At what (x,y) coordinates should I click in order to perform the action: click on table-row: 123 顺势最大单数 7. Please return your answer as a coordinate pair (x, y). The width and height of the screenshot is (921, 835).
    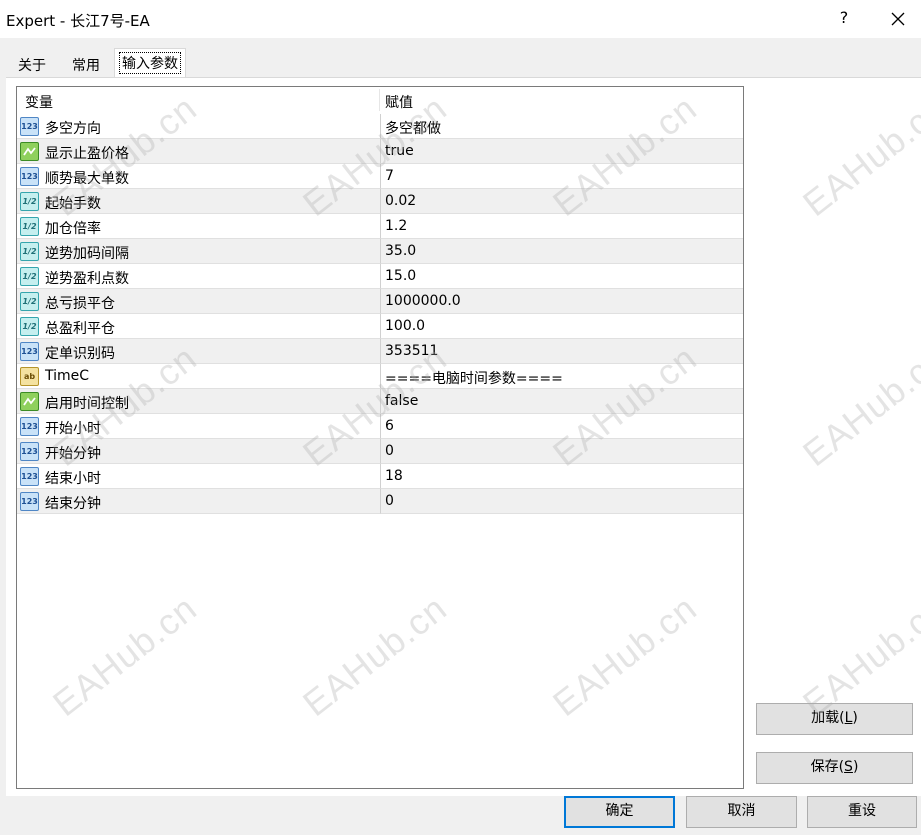
    Looking at the image, I should click on (380, 176).